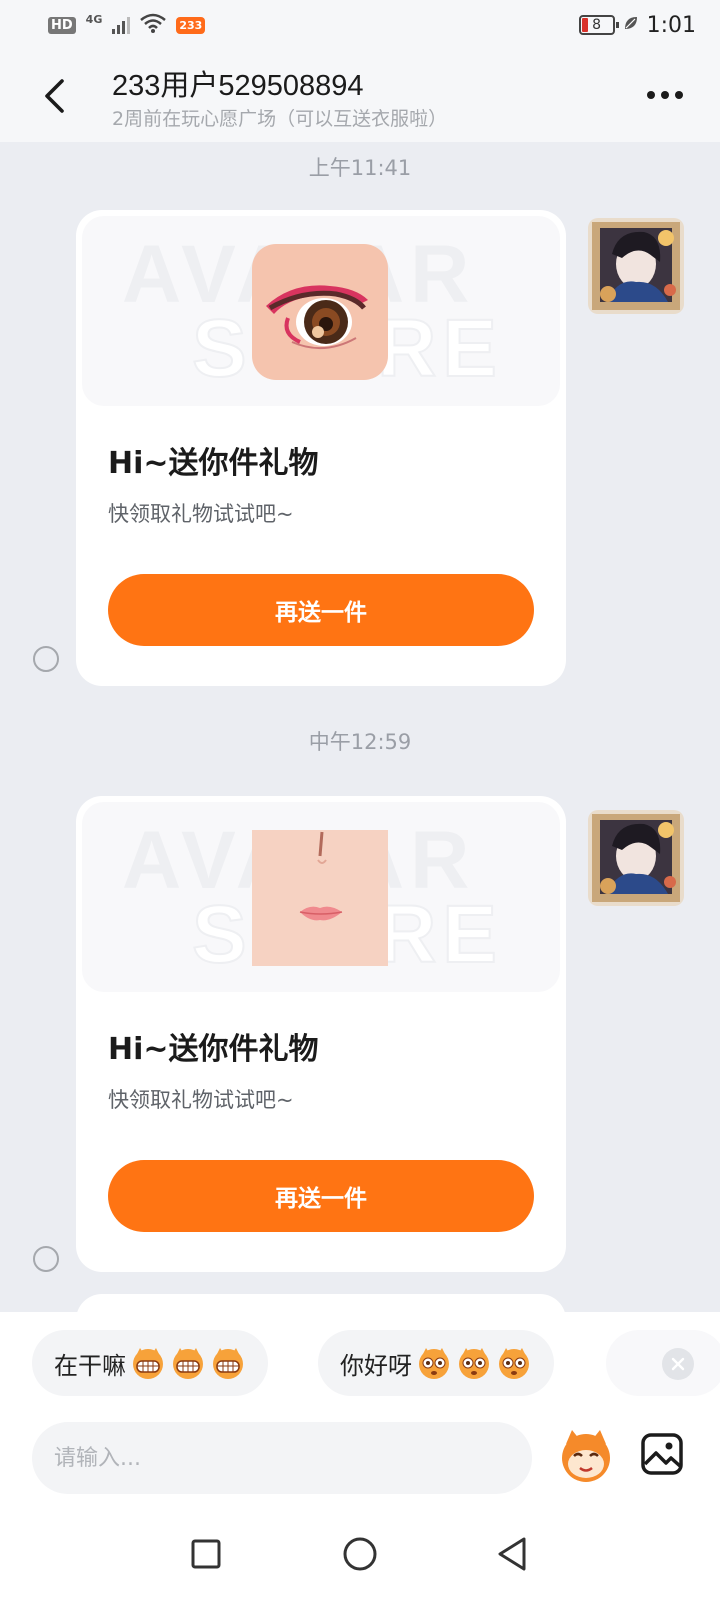  Describe the element at coordinates (631, 25) in the screenshot. I see `leaf-icon` at that location.